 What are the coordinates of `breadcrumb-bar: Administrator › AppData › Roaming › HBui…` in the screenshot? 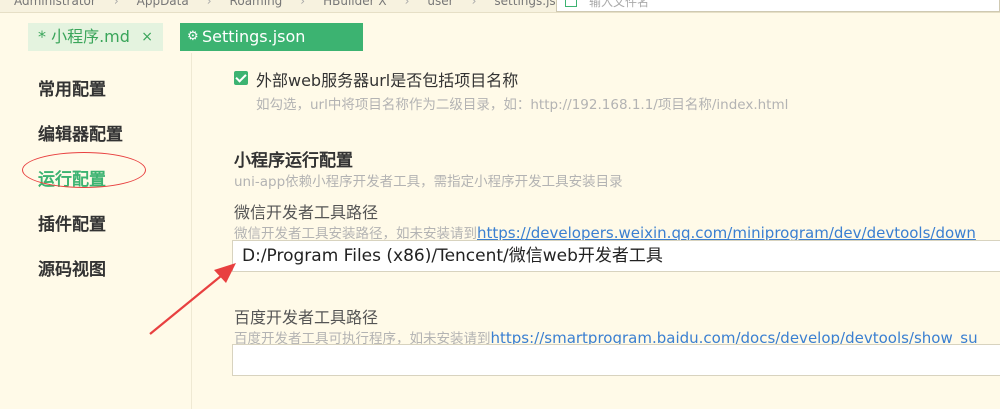 It's located at (500, 6).